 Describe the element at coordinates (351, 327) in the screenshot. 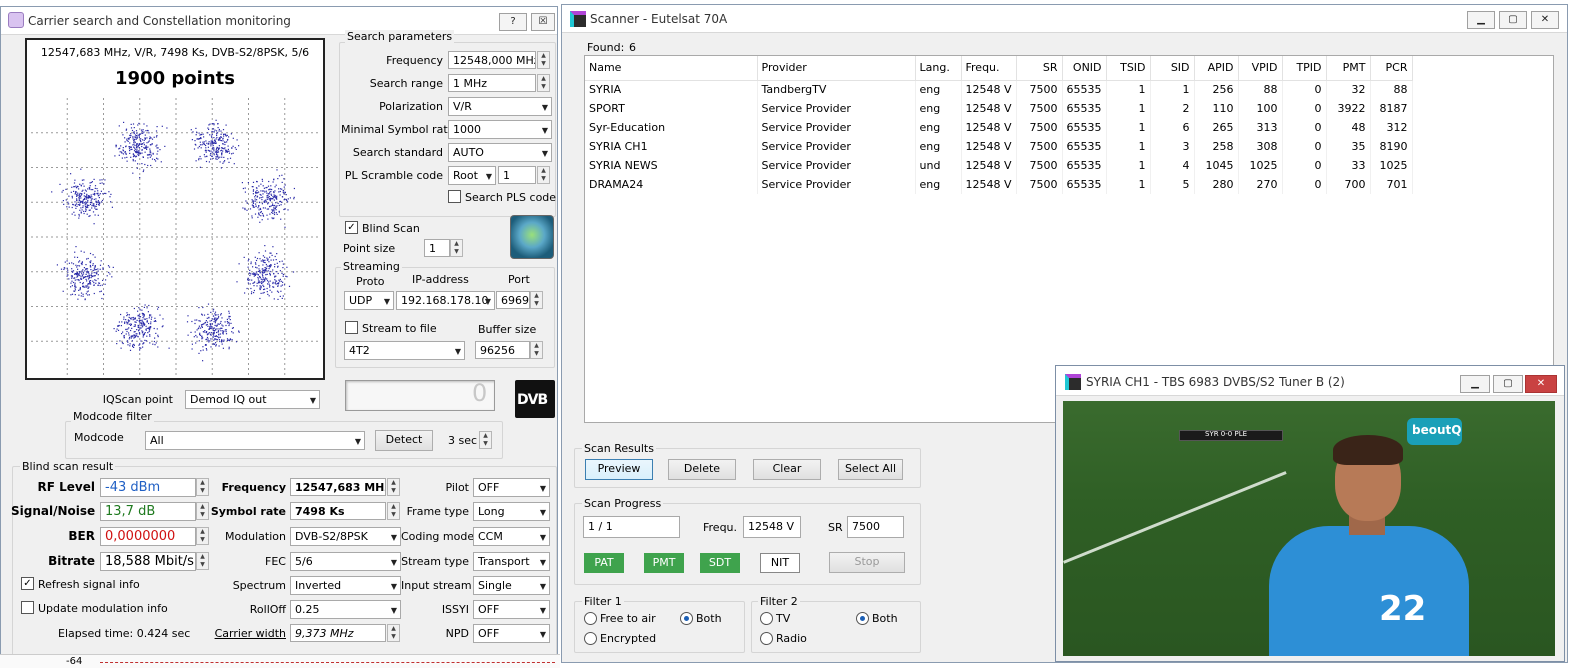

I see `stream-to-file-checkbox` at that location.